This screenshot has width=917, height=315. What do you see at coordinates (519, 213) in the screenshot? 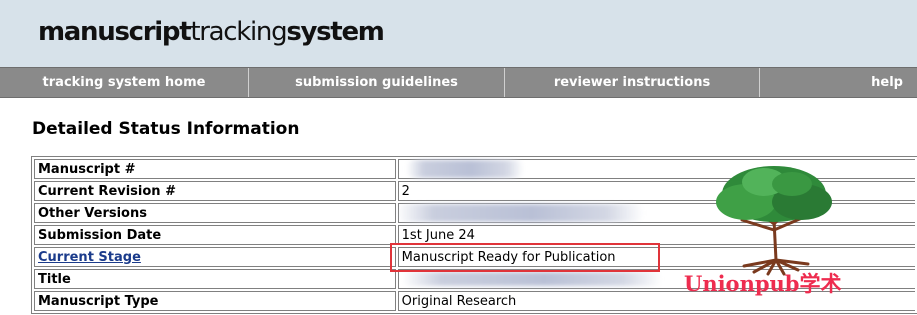
I see `redacted-other-versions` at bounding box center [519, 213].